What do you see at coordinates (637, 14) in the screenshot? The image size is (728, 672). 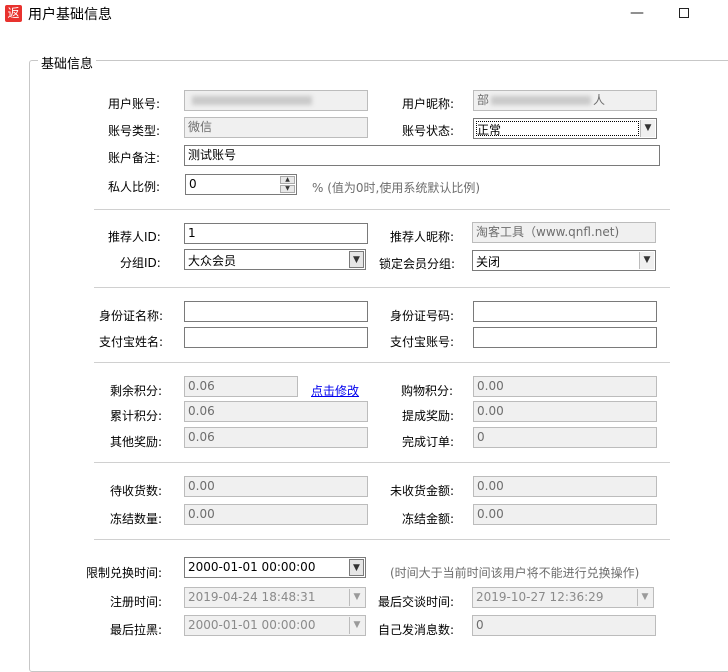 I see `minimize-button: —` at bounding box center [637, 14].